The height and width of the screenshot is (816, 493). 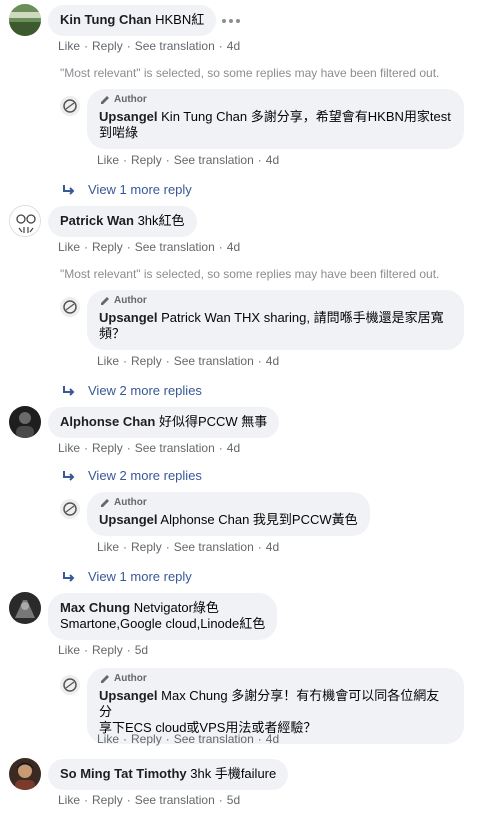 What do you see at coordinates (213, 421) in the screenshot?
I see `comment-text: 好似得PCCW 無事` at bounding box center [213, 421].